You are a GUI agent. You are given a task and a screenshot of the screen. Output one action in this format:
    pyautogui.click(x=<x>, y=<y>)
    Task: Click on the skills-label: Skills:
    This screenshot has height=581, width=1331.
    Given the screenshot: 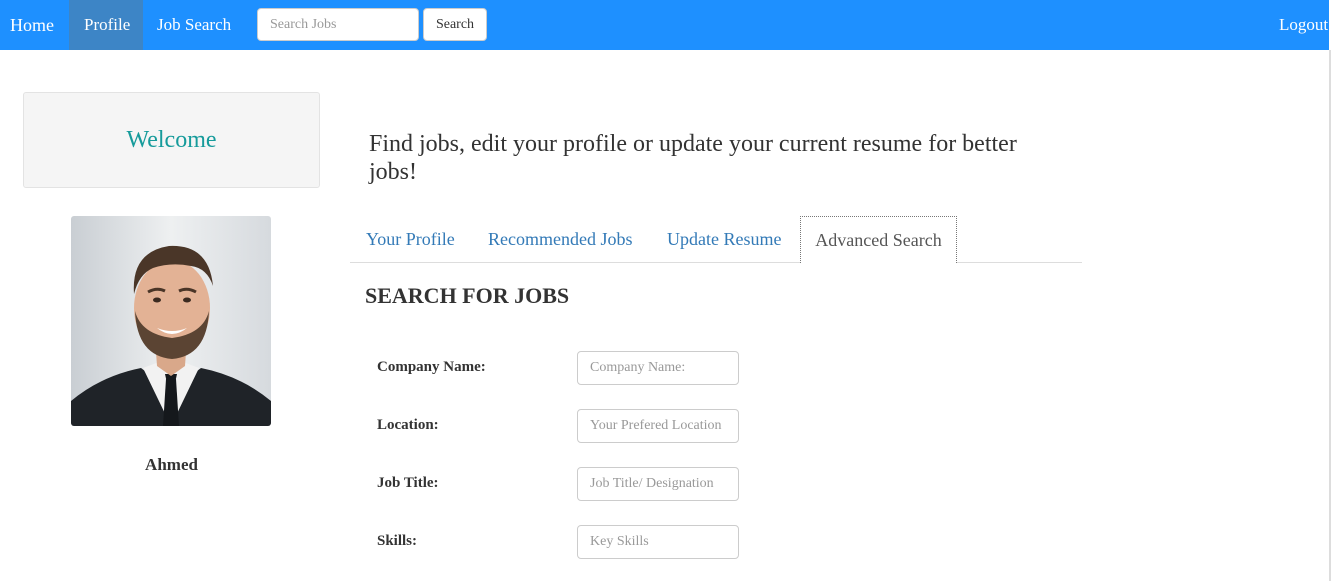 What is the action you would take?
    pyautogui.click(x=397, y=541)
    